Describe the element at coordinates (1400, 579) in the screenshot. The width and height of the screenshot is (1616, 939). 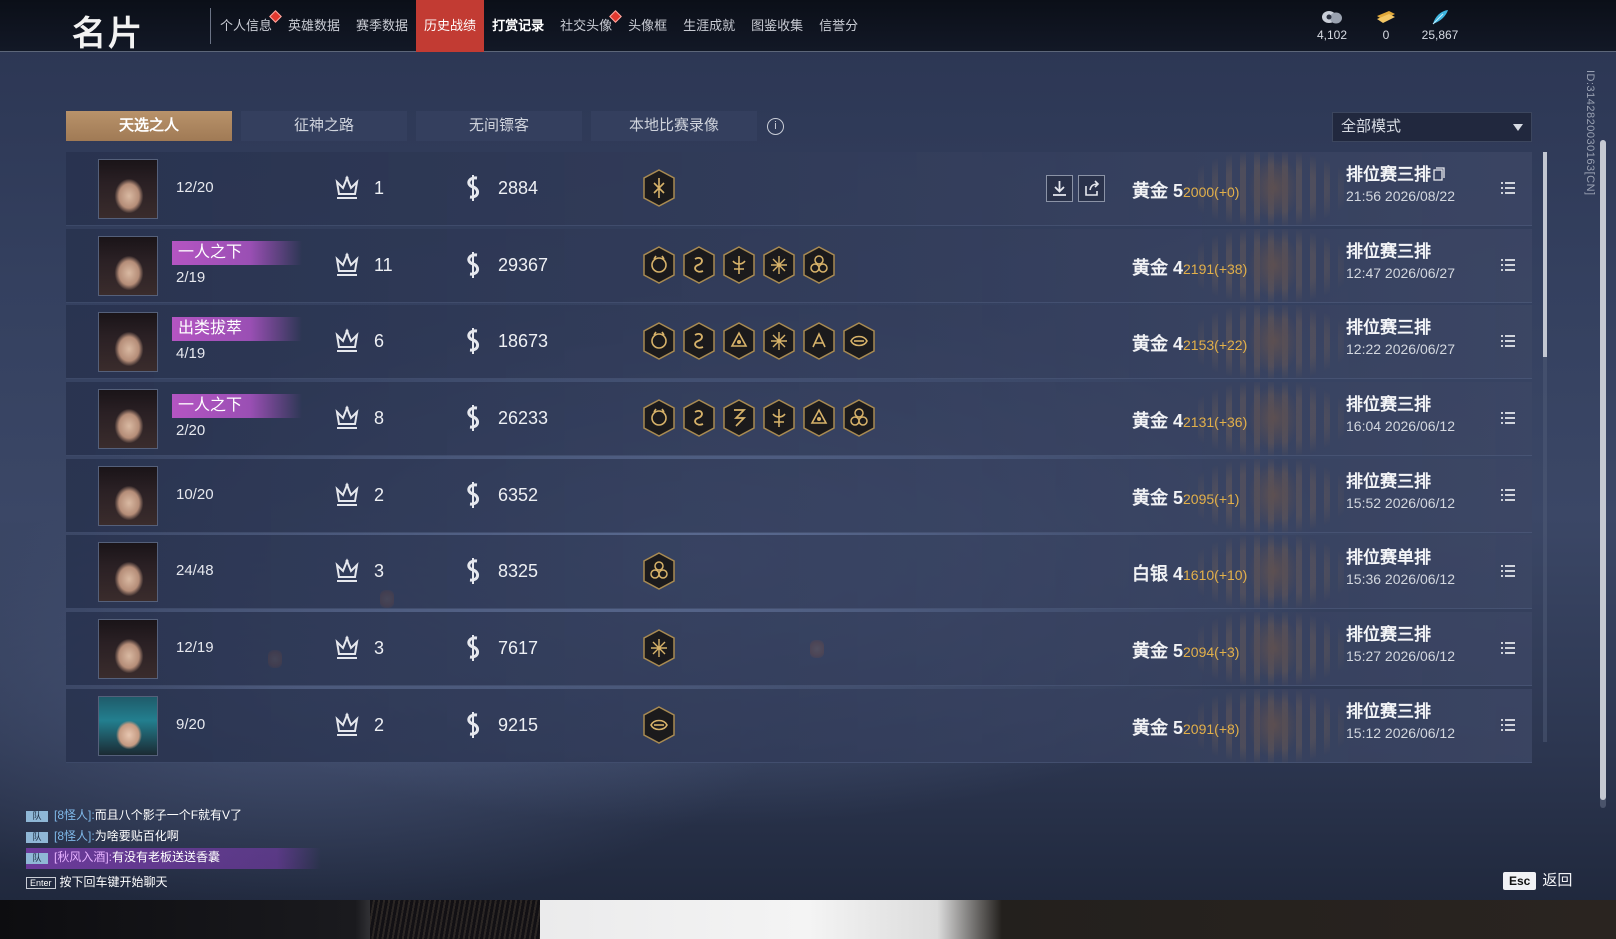
I see `match-timestamp: 15:36 2026/06/12` at that location.